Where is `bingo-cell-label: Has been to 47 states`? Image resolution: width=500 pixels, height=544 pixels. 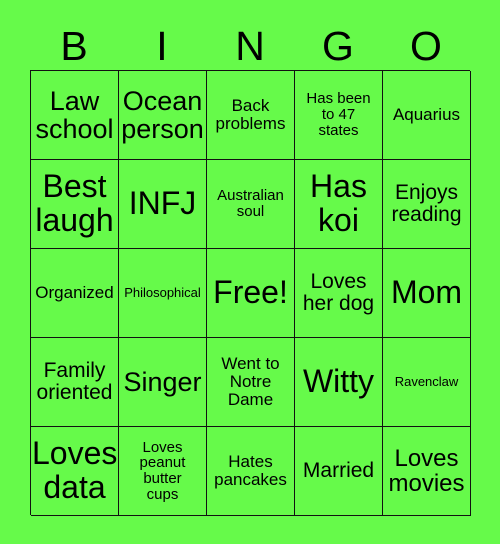 bingo-cell-label: Has been to 47 states is located at coordinates (338, 114).